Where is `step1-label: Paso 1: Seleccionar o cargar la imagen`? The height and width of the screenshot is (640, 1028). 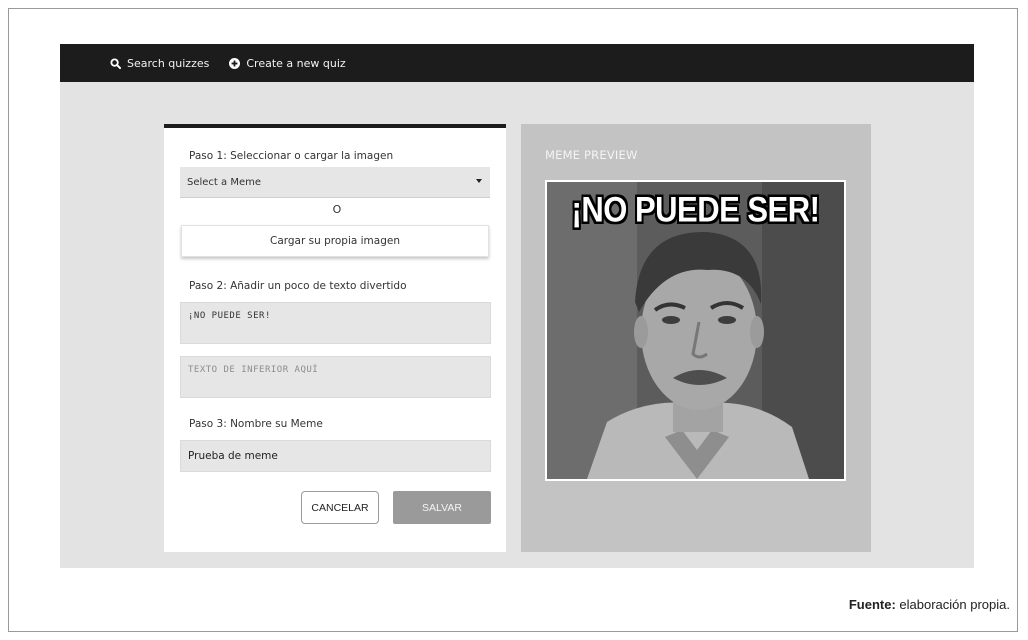
step1-label: Paso 1: Seleccionar o cargar la imagen is located at coordinates (291, 156).